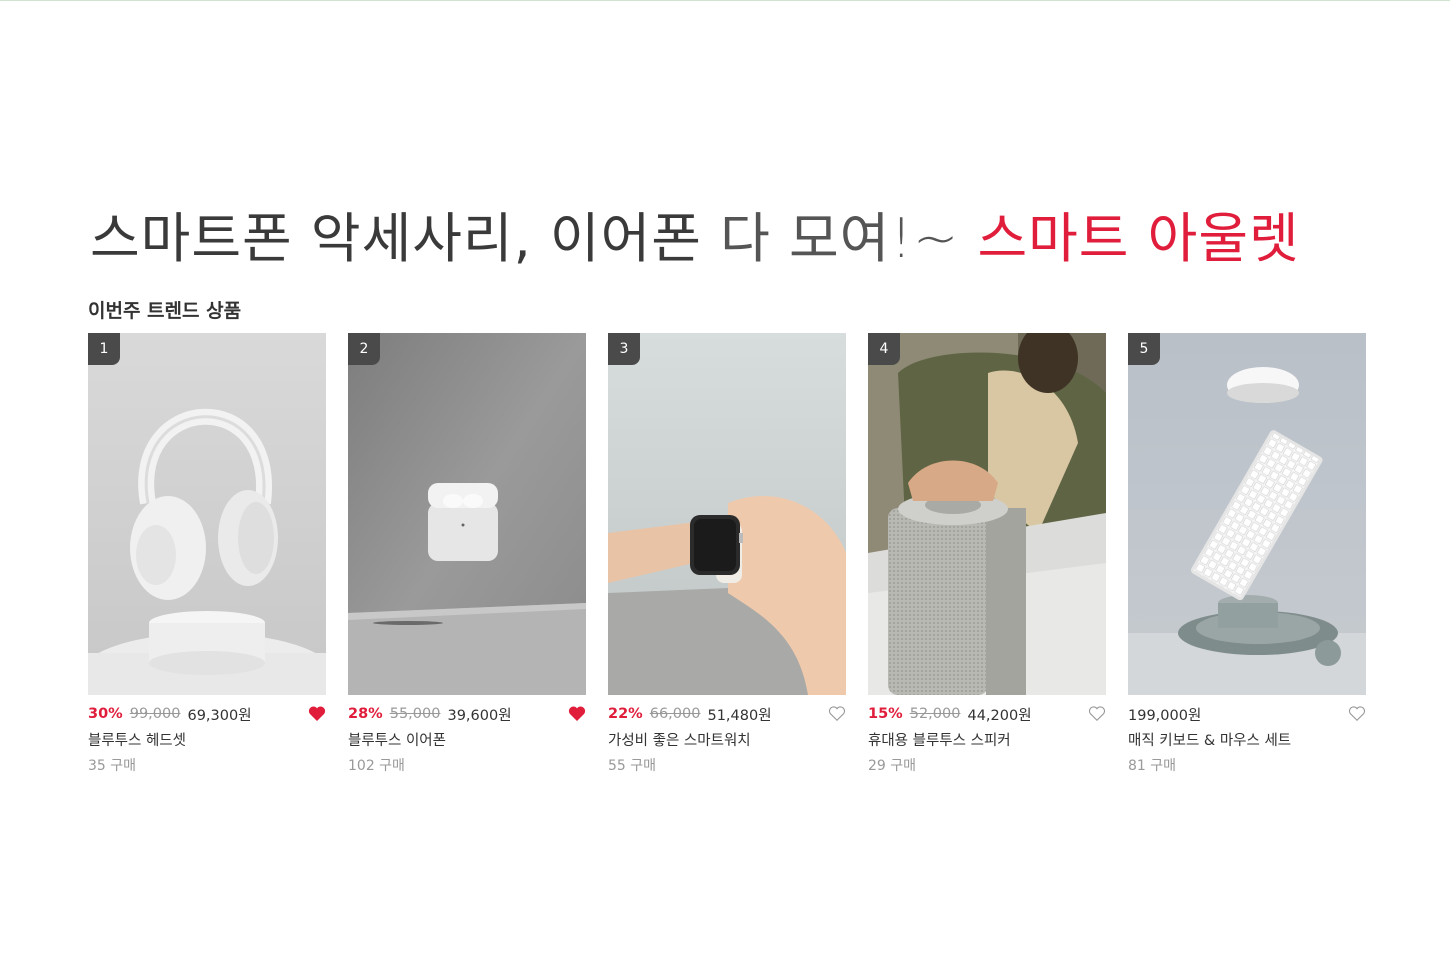 This screenshot has width=1450, height=972. I want to click on rank-badge: 5, so click(1144, 349).